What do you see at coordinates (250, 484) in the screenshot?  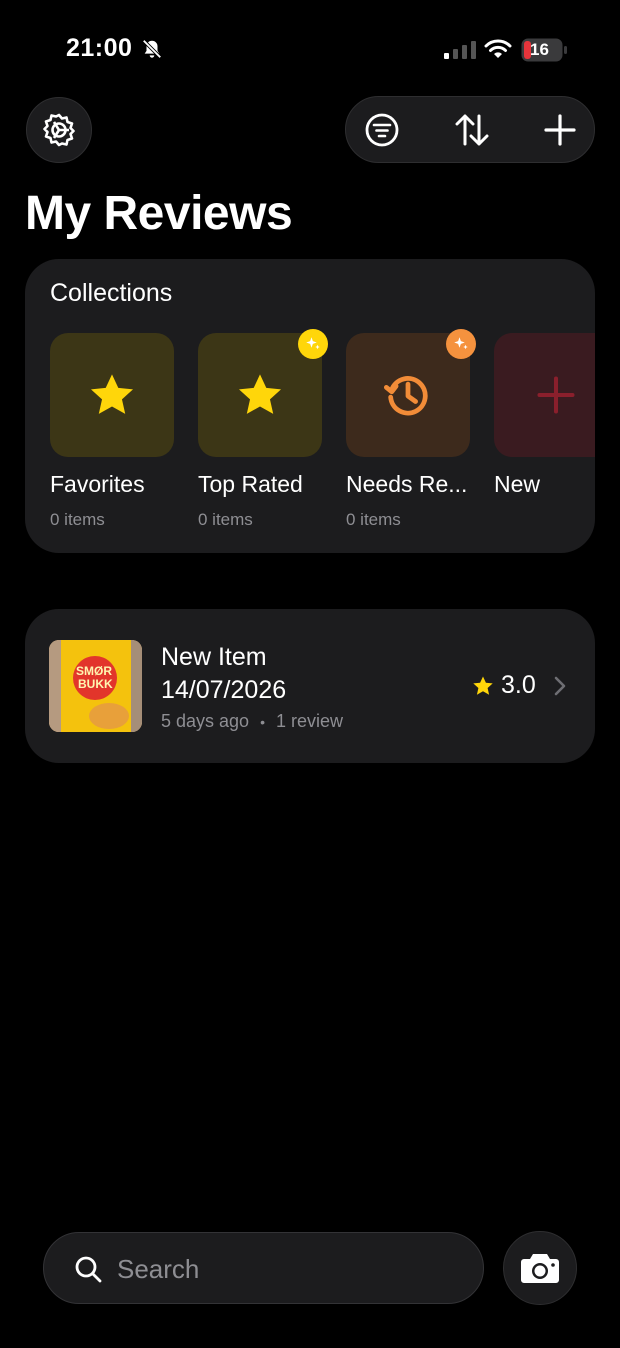 I see `collection-name: Top Rated` at bounding box center [250, 484].